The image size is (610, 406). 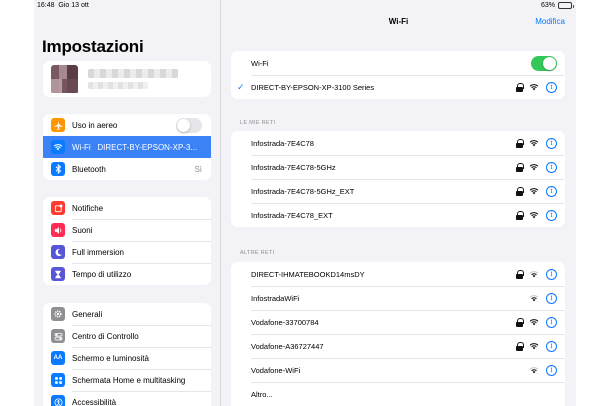 What do you see at coordinates (94, 401) in the screenshot?
I see `sidebar-item-label: Accessibilità` at bounding box center [94, 401].